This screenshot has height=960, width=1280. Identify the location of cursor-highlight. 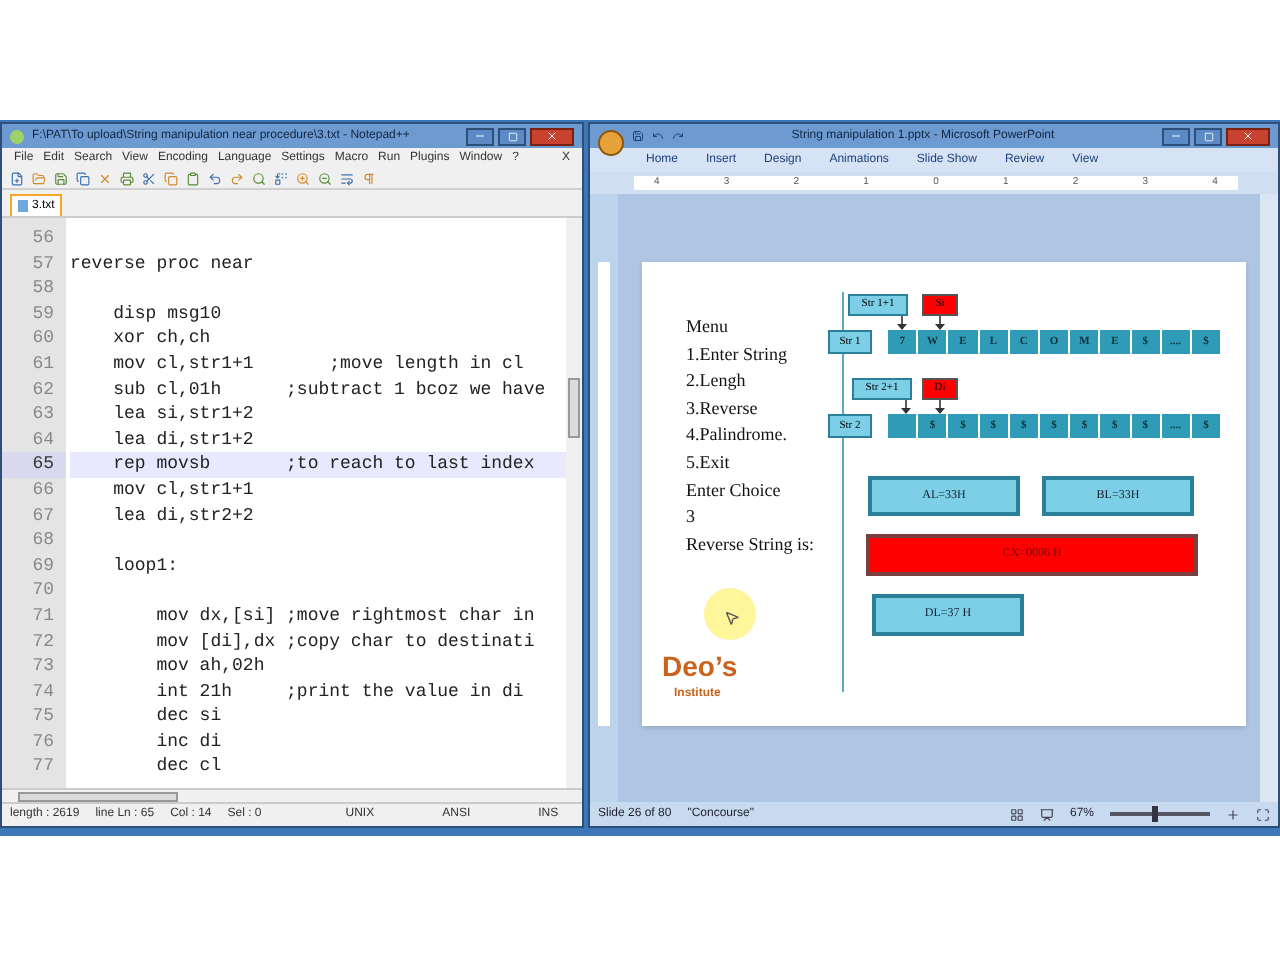
(730, 614).